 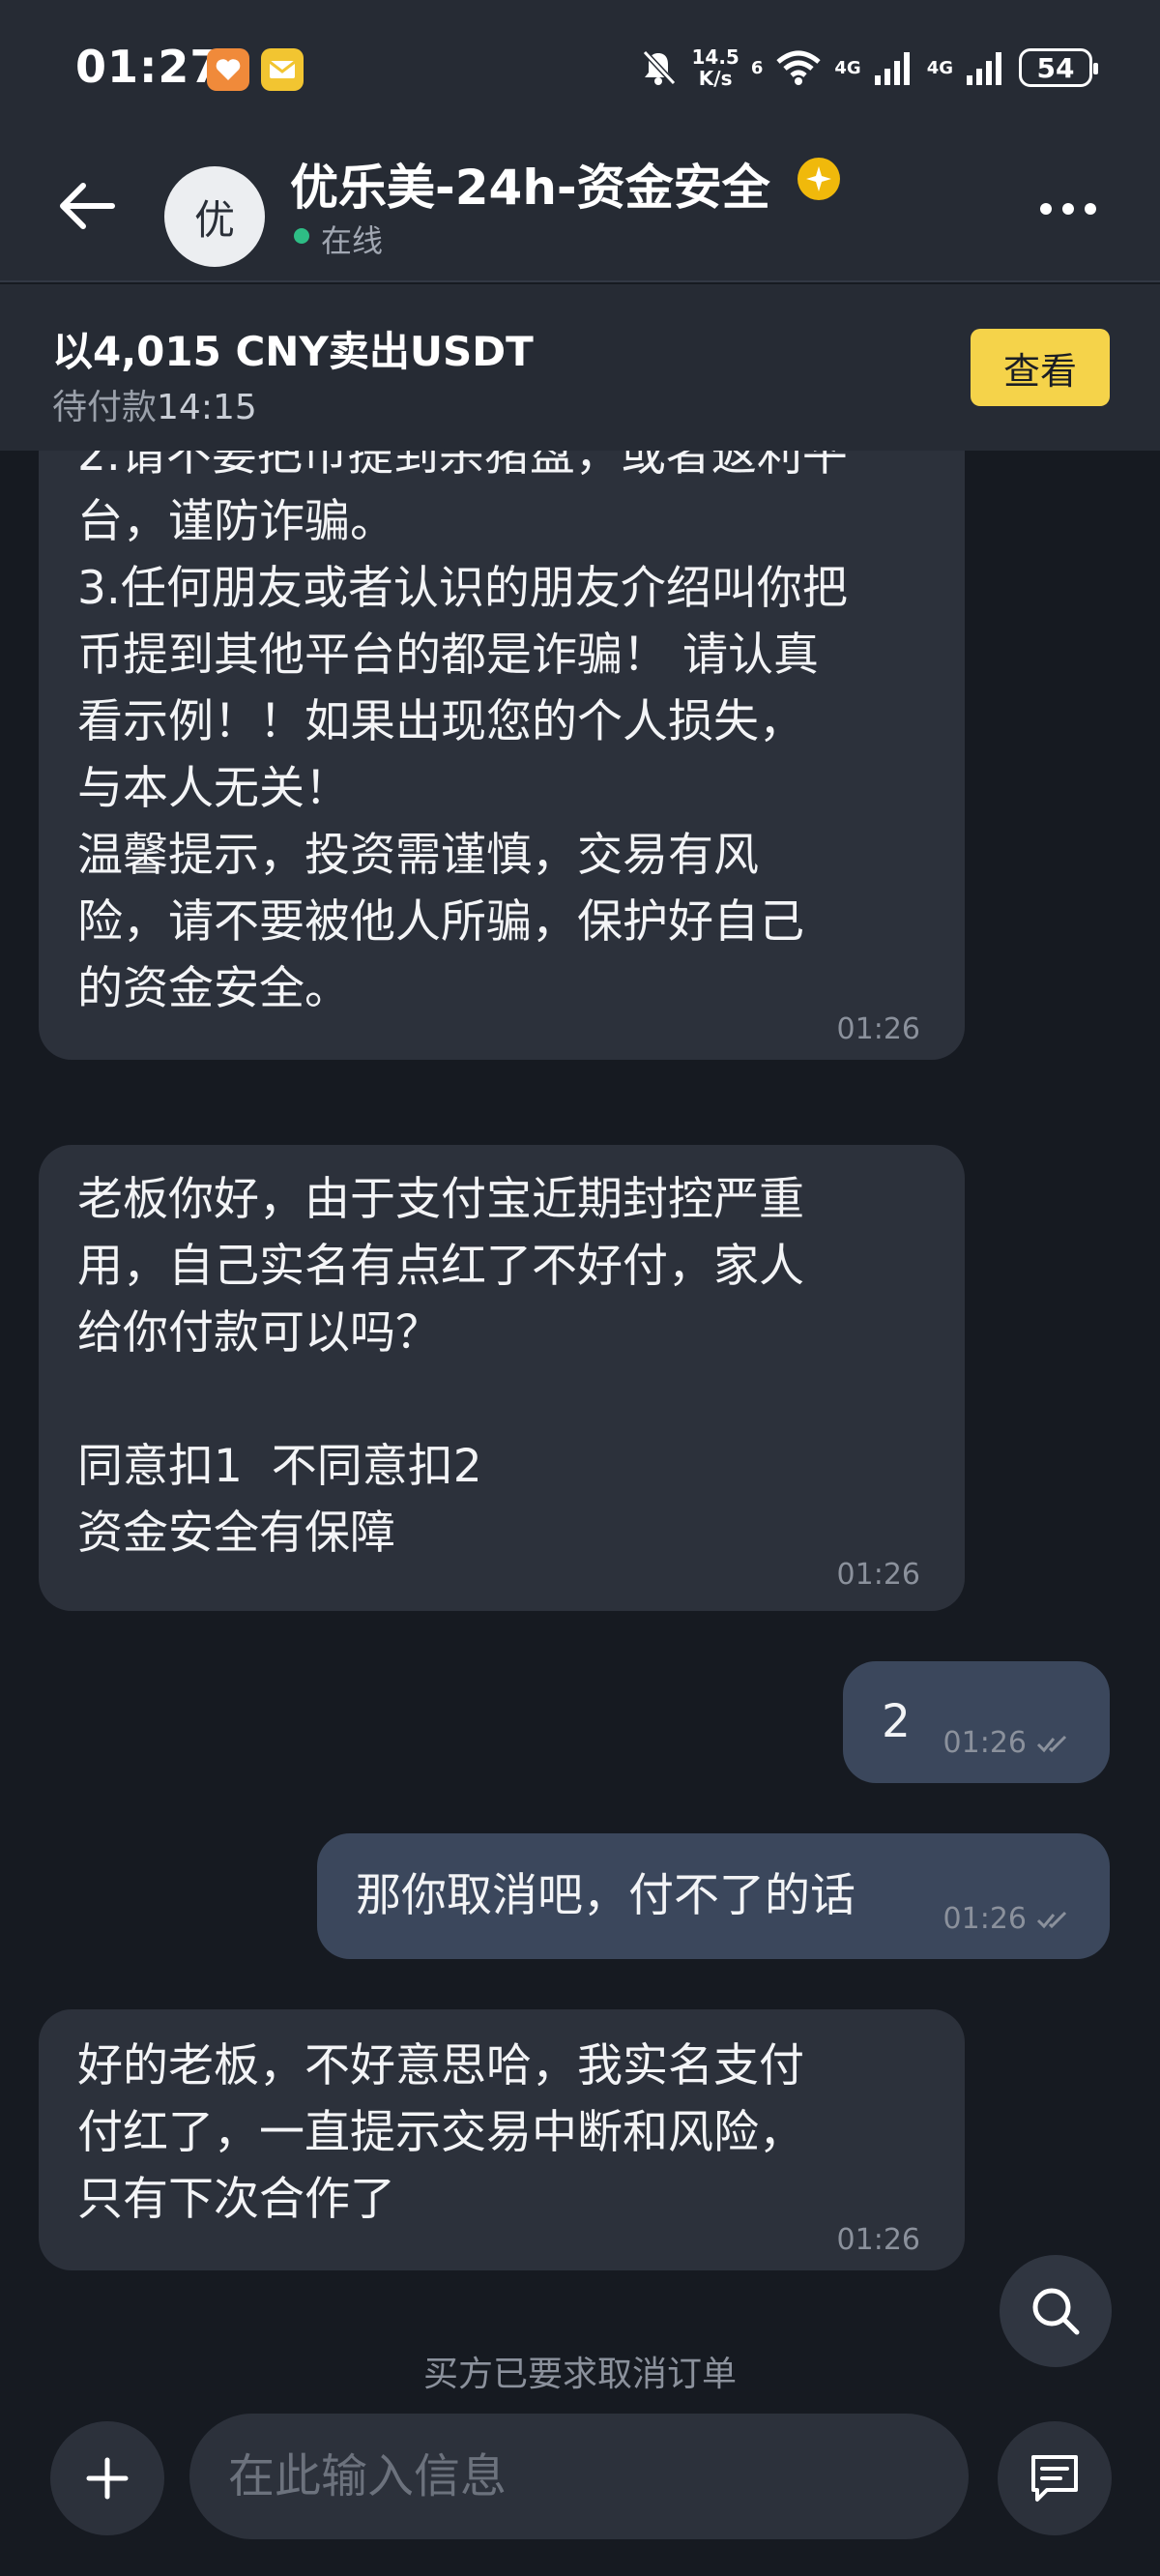 I want to click on system-notice: 买方已要求取消订单, so click(x=579, y=2374).